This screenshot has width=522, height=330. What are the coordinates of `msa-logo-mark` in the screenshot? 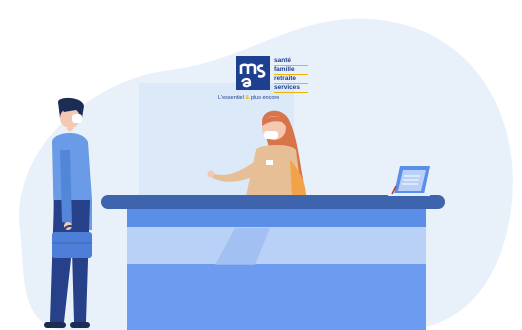 It's located at (253, 73).